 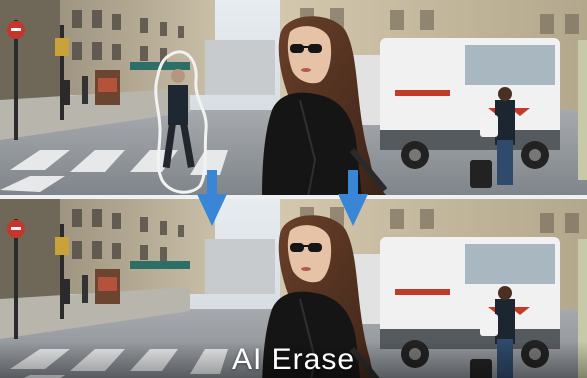 What do you see at coordinates (293, 359) in the screenshot?
I see `caption-title: AI Erase` at bounding box center [293, 359].